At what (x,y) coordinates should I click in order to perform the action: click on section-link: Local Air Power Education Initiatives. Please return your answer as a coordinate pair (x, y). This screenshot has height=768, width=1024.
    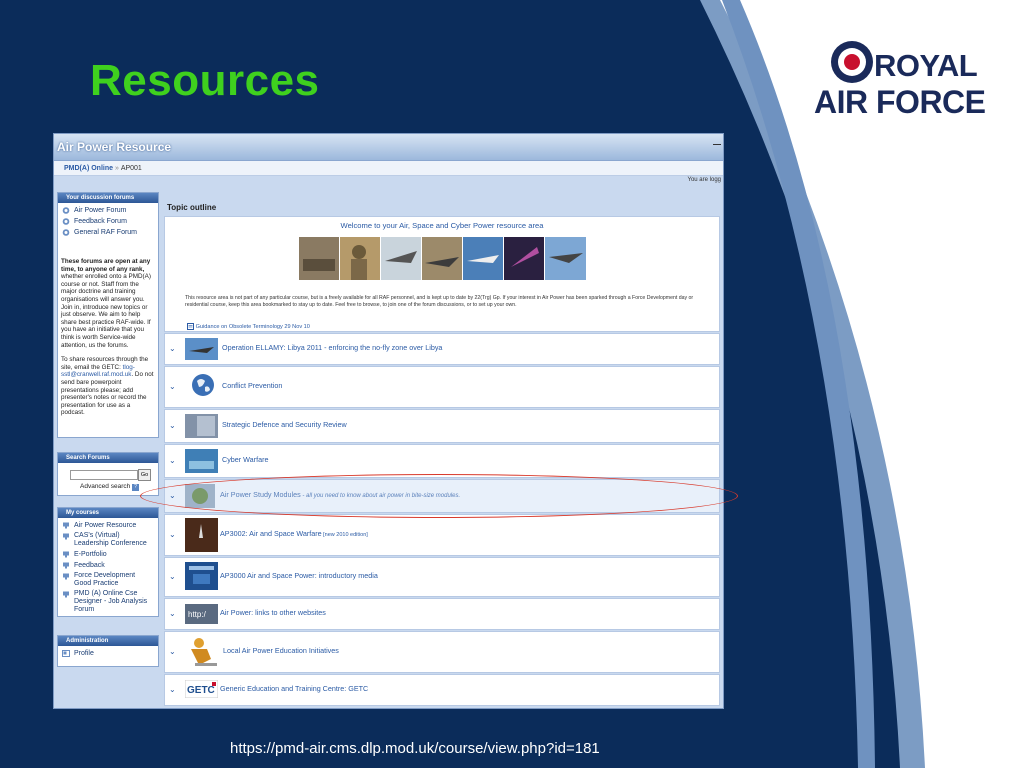
    Looking at the image, I should click on (281, 650).